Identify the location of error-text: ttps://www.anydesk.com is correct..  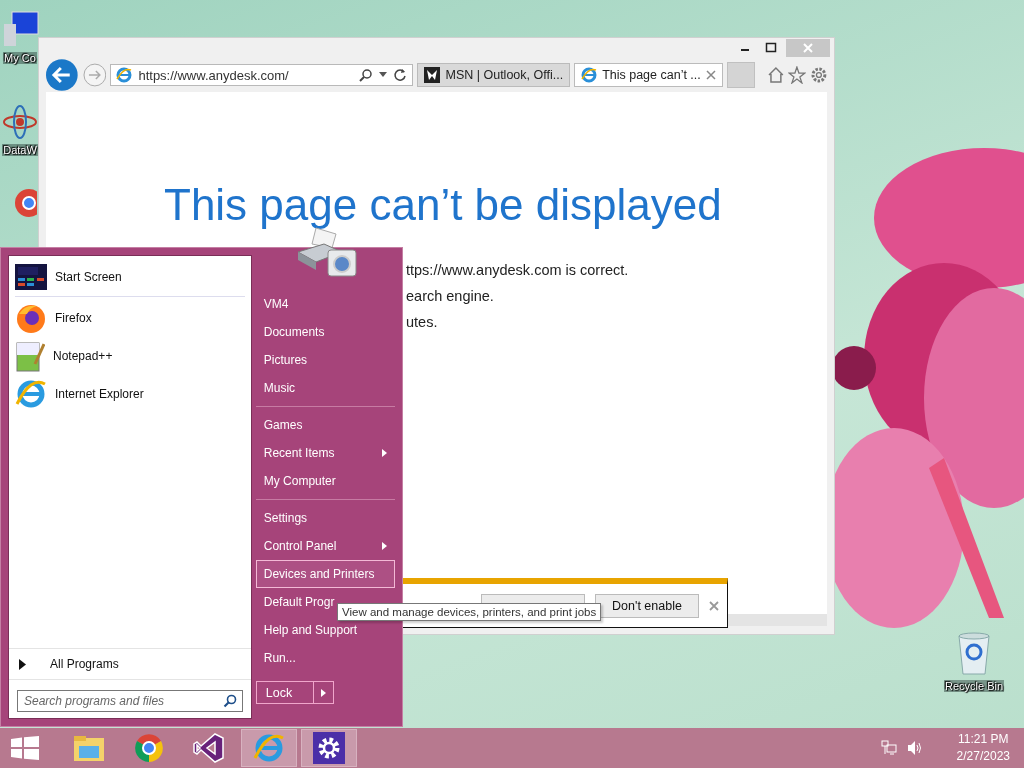
(518, 270).